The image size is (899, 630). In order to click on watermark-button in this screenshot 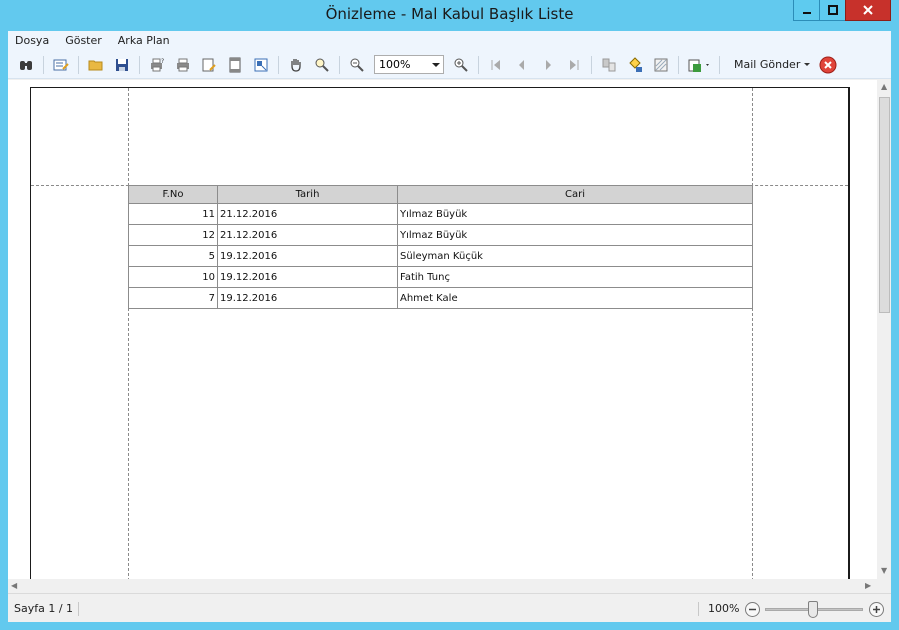, I will do `click(661, 65)`.